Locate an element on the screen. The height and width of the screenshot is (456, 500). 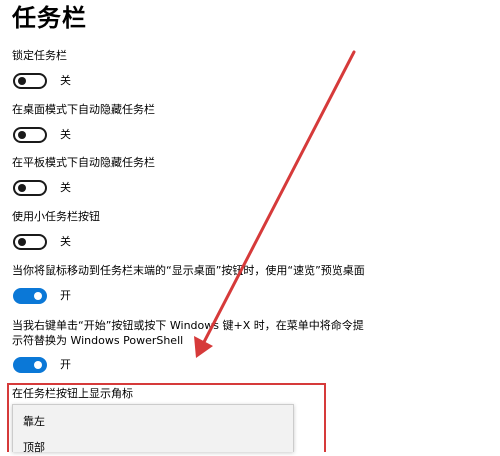
setting-label-powershell-line2: 示符替换为 Windows PowerShell is located at coordinates (98, 340).